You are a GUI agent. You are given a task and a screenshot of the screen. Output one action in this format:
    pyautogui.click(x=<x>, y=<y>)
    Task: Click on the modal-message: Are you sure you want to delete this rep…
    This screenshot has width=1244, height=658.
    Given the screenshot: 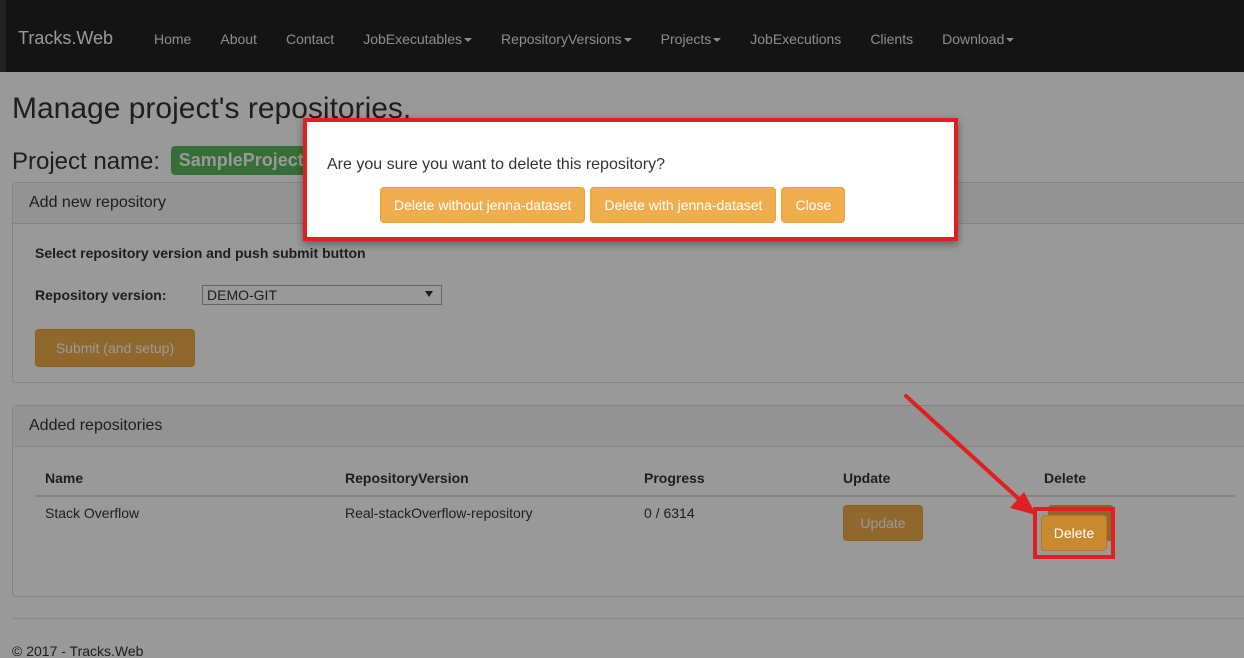 What is the action you would take?
    pyautogui.click(x=496, y=164)
    